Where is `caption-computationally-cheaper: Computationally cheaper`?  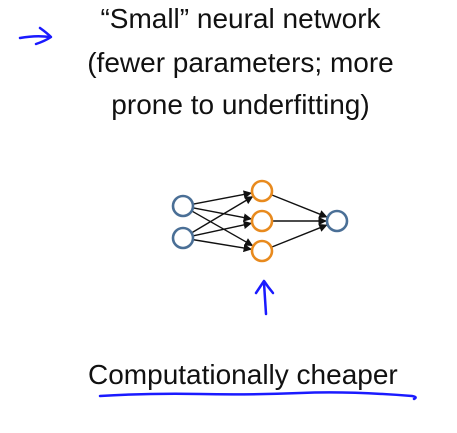
caption-computationally-cheaper: Computationally cheaper is located at coordinates (243, 374).